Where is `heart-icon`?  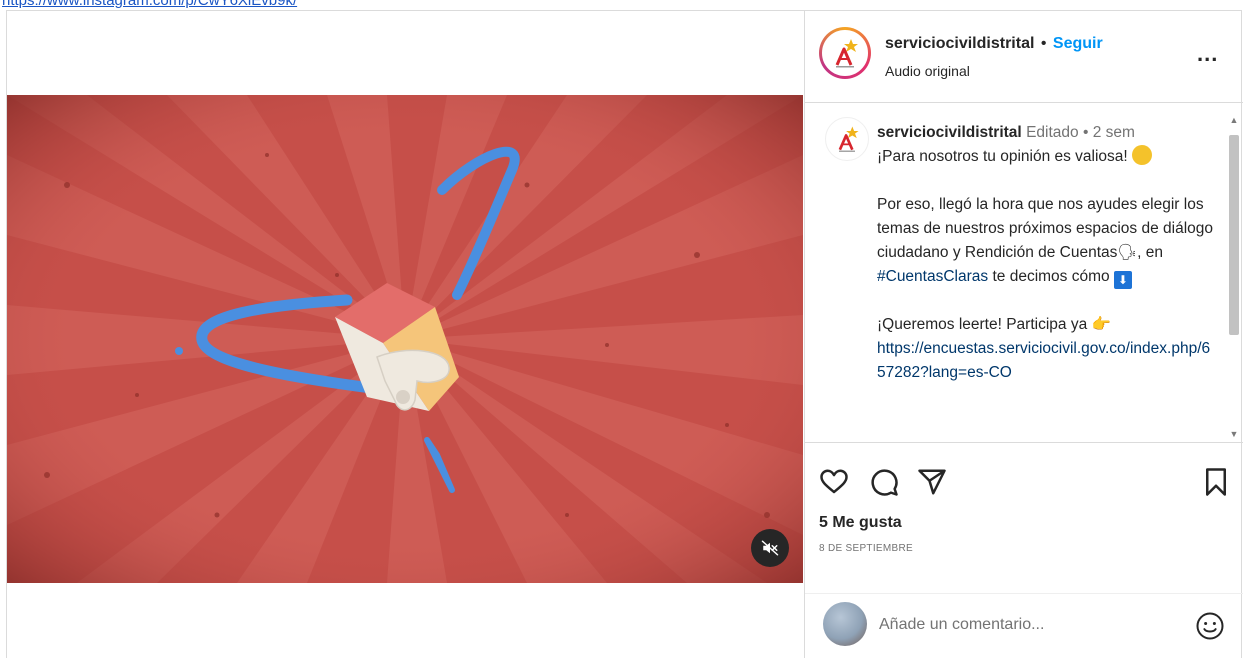
heart-icon is located at coordinates (834, 481).